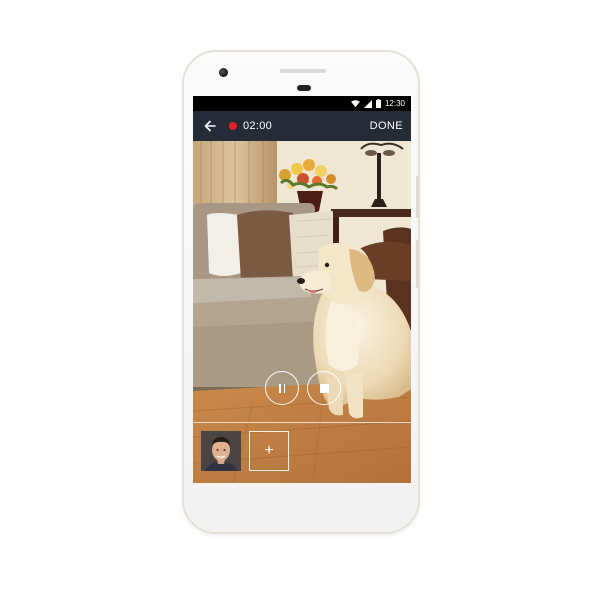 The height and width of the screenshot is (600, 600). I want to click on person-avatar-icon, so click(221, 451).